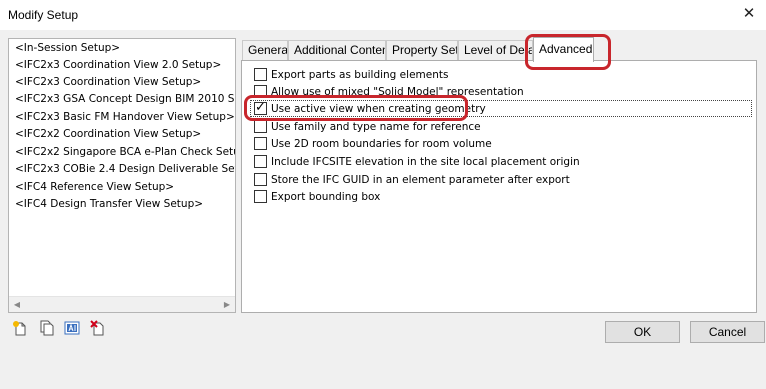 This screenshot has height=389, width=766. I want to click on cancel-button: Cancel, so click(727, 332).